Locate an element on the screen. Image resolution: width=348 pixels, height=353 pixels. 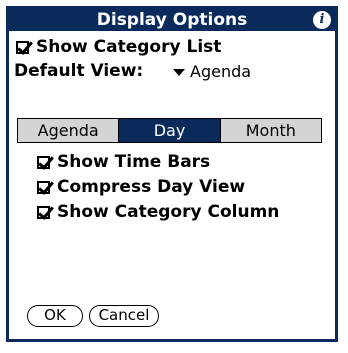
info-icon: i is located at coordinates (322, 20).